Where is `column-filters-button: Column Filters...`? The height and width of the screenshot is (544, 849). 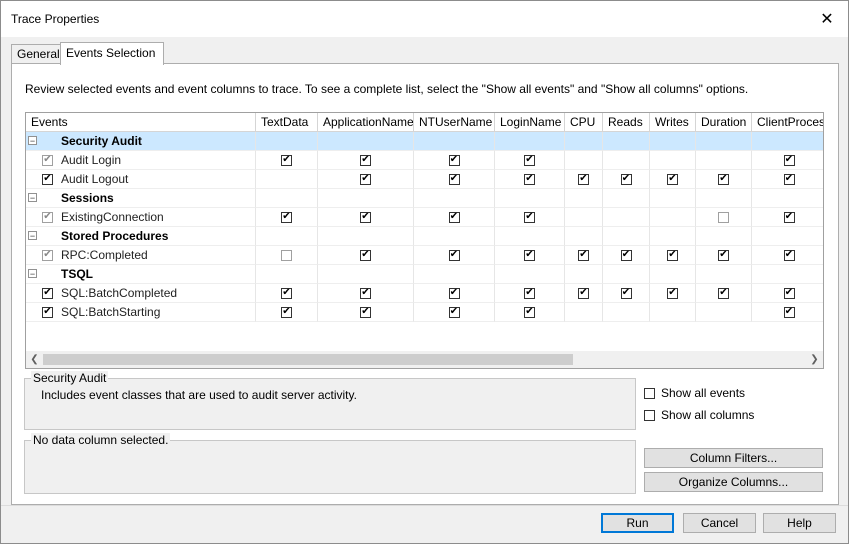 column-filters-button: Column Filters... is located at coordinates (733, 458).